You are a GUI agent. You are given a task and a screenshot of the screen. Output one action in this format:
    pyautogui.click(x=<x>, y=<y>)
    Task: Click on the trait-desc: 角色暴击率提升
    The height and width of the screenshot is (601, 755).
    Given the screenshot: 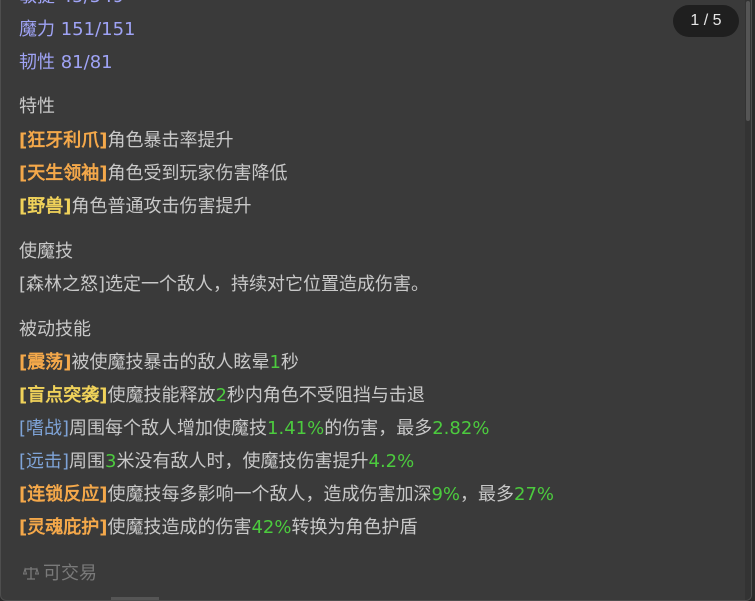 What is the action you would take?
    pyautogui.click(x=170, y=140)
    